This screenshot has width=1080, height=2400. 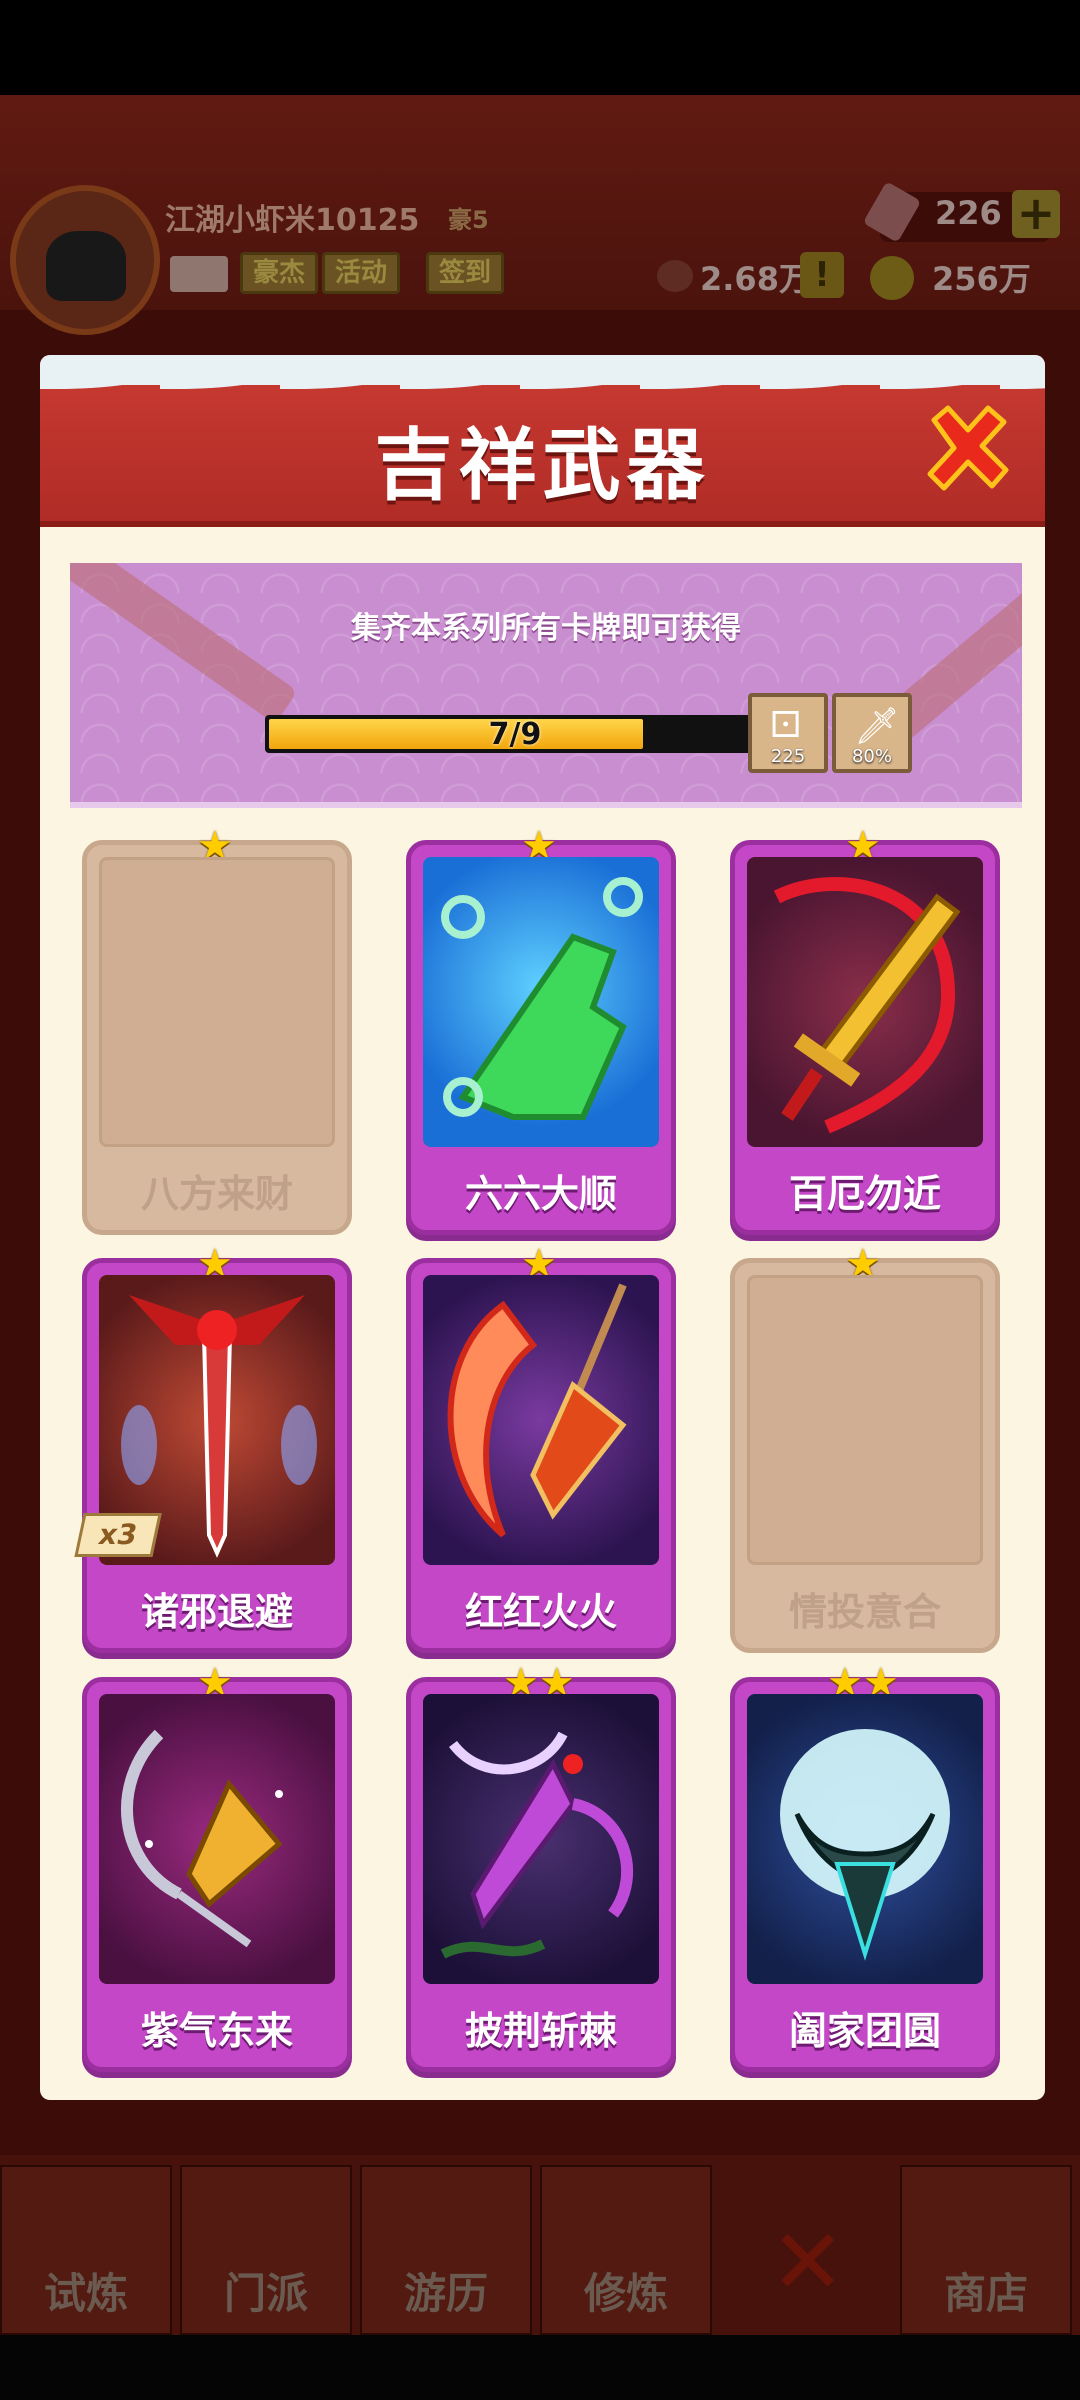 What do you see at coordinates (892, 278) in the screenshot?
I see `coin-icon` at bounding box center [892, 278].